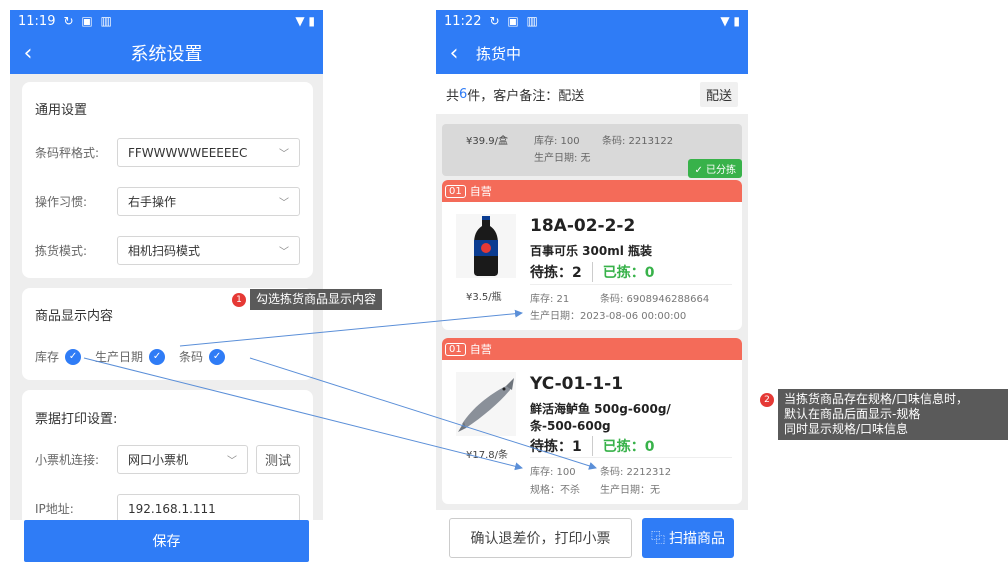 The width and height of the screenshot is (1008, 562). What do you see at coordinates (846, 429) in the screenshot?
I see `annotation-line: 同时显示规格/口味信息` at bounding box center [846, 429].